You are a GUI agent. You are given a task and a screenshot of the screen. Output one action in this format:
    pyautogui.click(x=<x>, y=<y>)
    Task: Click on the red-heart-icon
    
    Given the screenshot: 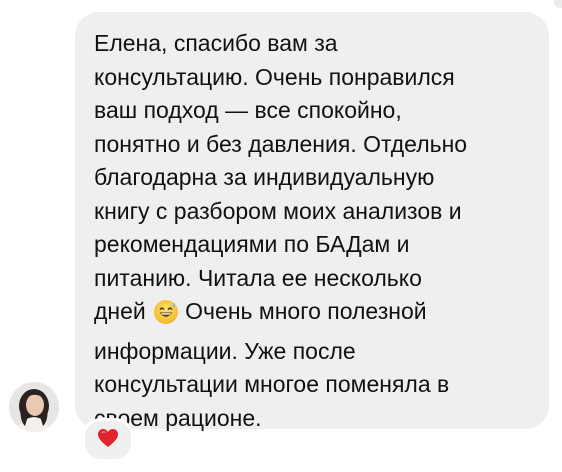 What is the action you would take?
    pyautogui.click(x=108, y=440)
    